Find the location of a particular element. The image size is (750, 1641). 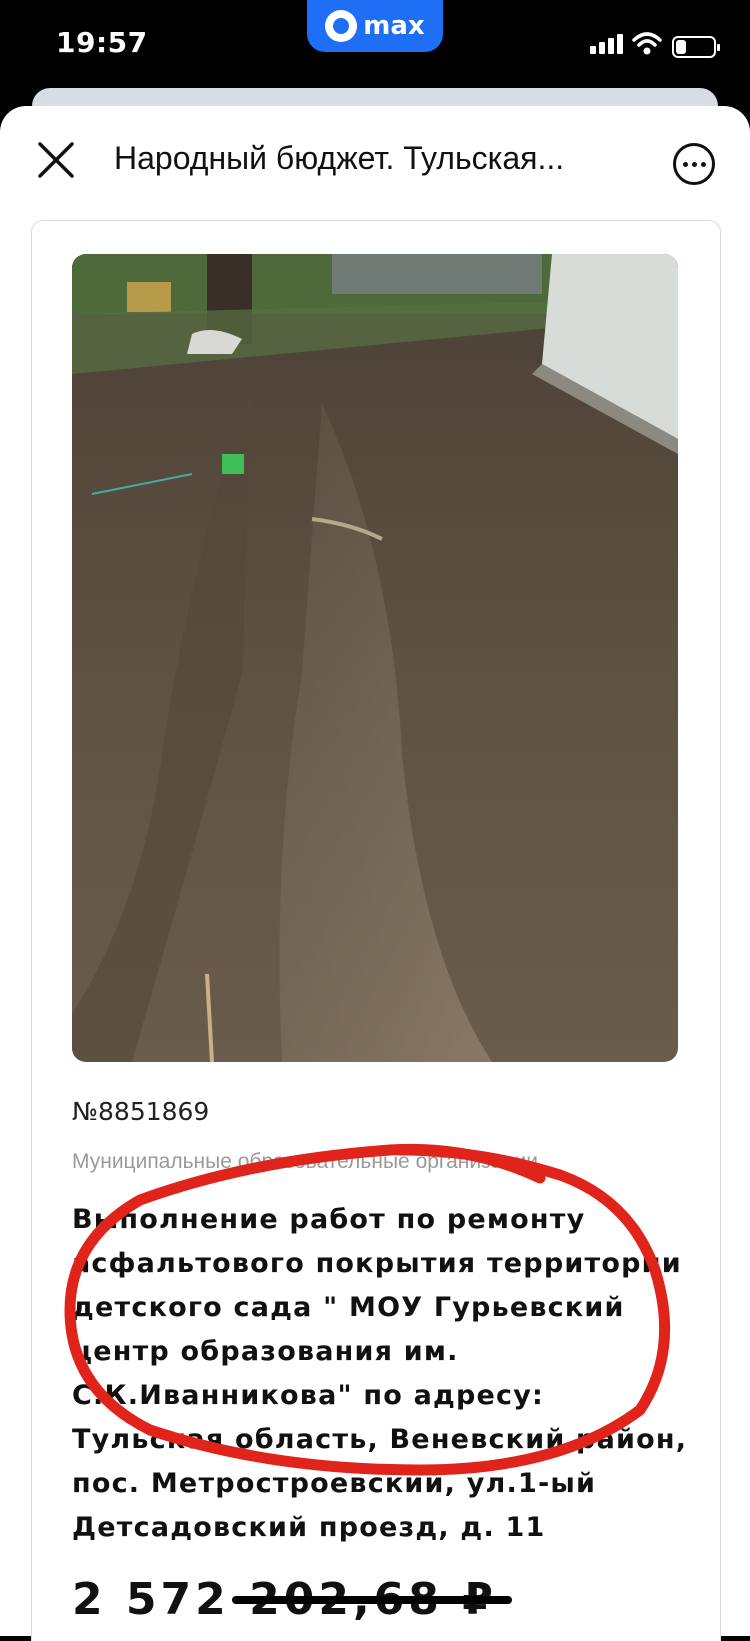

status-time: 19:57 is located at coordinates (102, 42).